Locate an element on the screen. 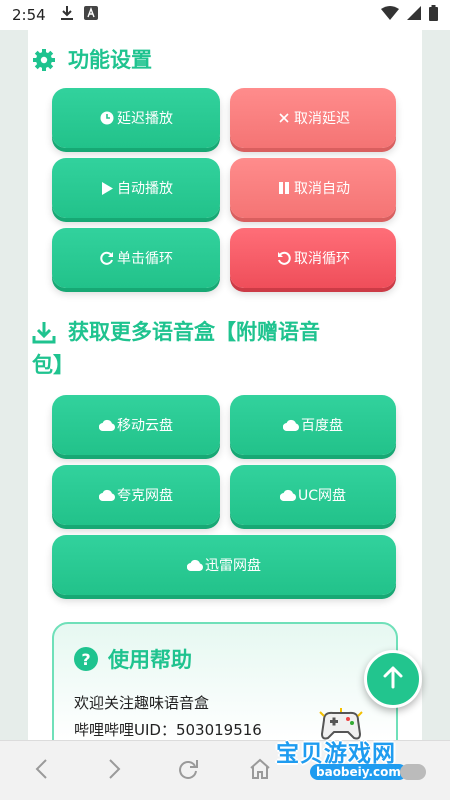 The height and width of the screenshot is (800, 450). cancel-delay-button: 取消延迟 is located at coordinates (313, 118).